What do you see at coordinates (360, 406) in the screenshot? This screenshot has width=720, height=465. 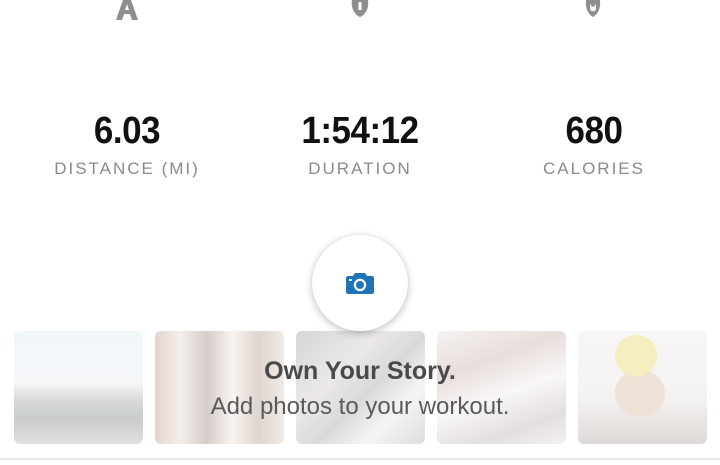 I see `promo-subtitle: Add photos to your workout.` at bounding box center [360, 406].